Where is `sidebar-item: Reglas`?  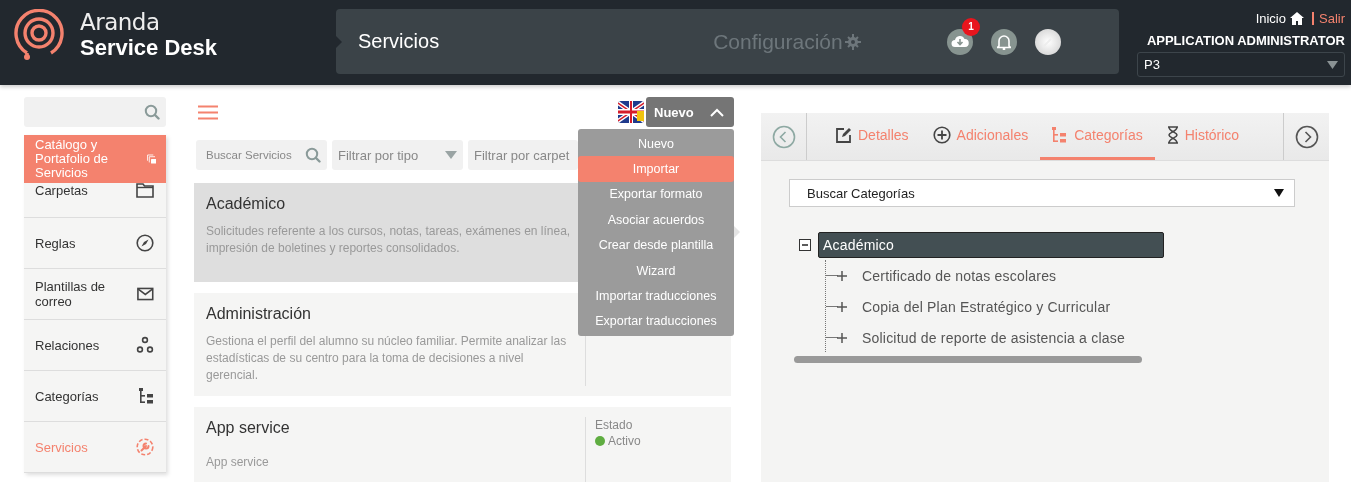
sidebar-item: Reglas is located at coordinates (95, 243).